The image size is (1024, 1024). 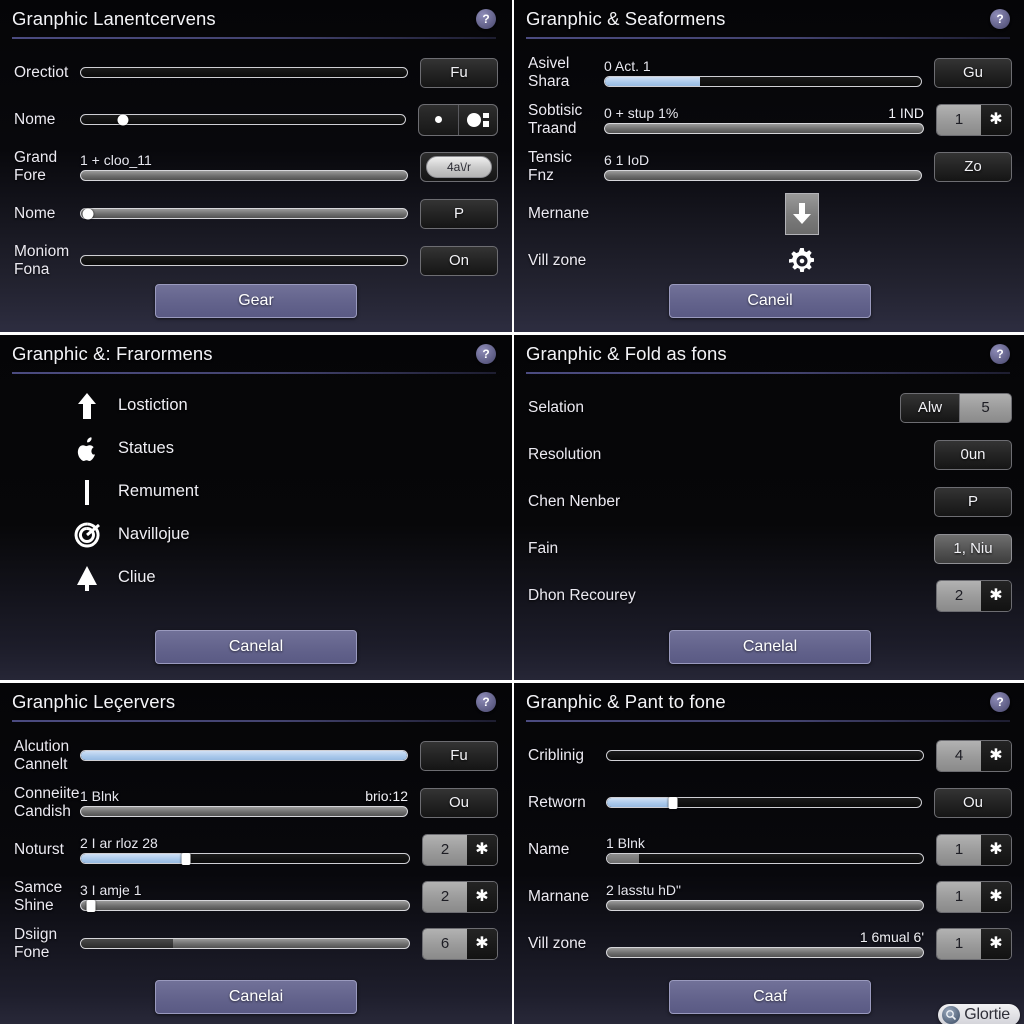 What do you see at coordinates (623, 858) in the screenshot?
I see `slider-fill` at bounding box center [623, 858].